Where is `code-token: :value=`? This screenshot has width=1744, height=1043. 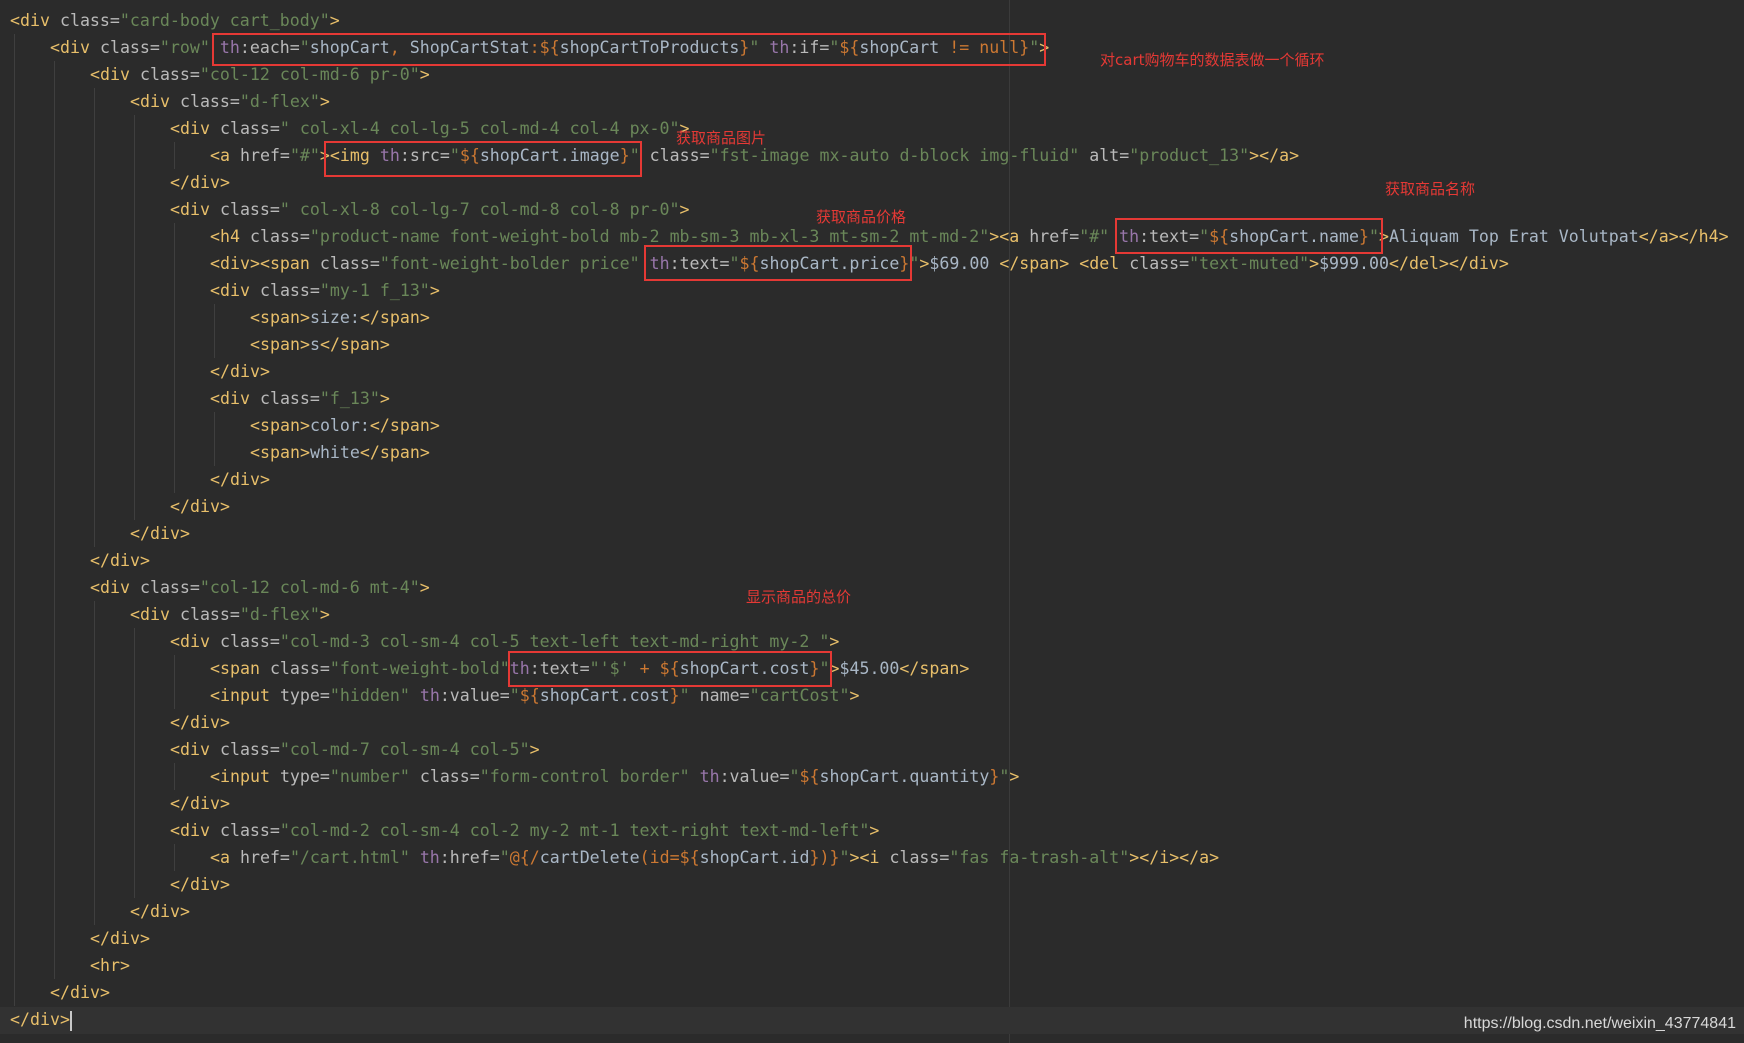 code-token: :value= is located at coordinates (754, 776).